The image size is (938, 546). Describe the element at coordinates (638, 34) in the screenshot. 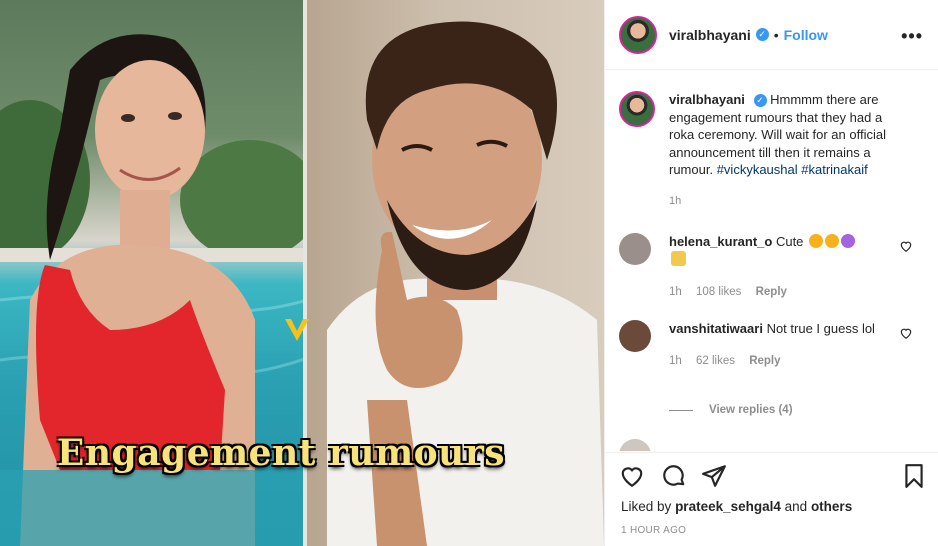

I see `author-avatar` at that location.